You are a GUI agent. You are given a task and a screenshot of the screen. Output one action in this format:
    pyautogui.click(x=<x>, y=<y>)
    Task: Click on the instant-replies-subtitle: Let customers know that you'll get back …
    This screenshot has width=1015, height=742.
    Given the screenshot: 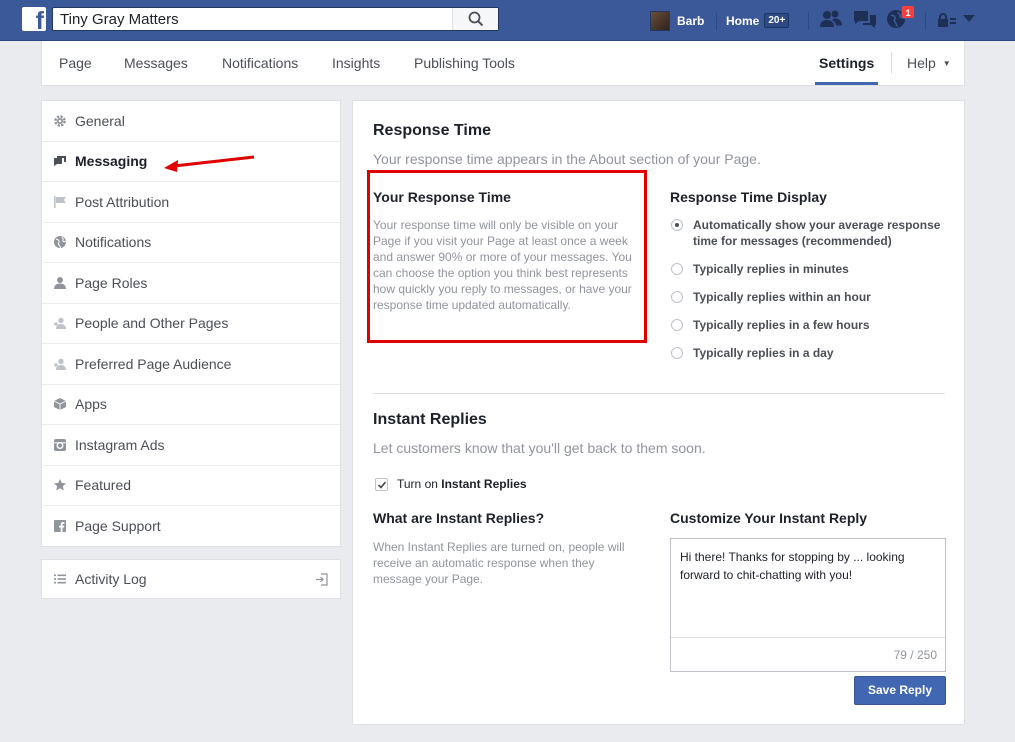 What is the action you would take?
    pyautogui.click(x=539, y=448)
    